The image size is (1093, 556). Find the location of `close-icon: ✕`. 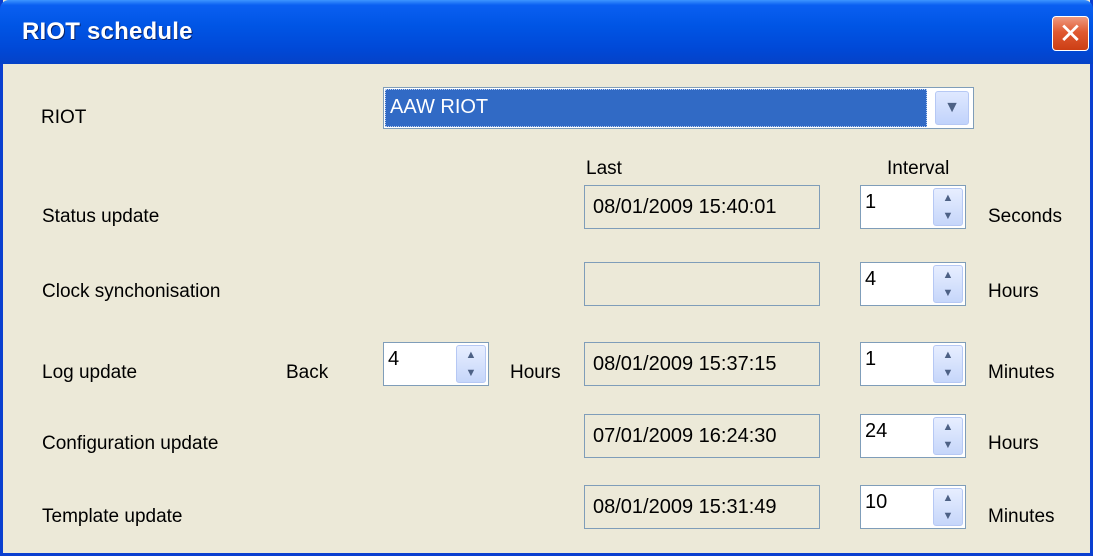

close-icon: ✕ is located at coordinates (1070, 33).